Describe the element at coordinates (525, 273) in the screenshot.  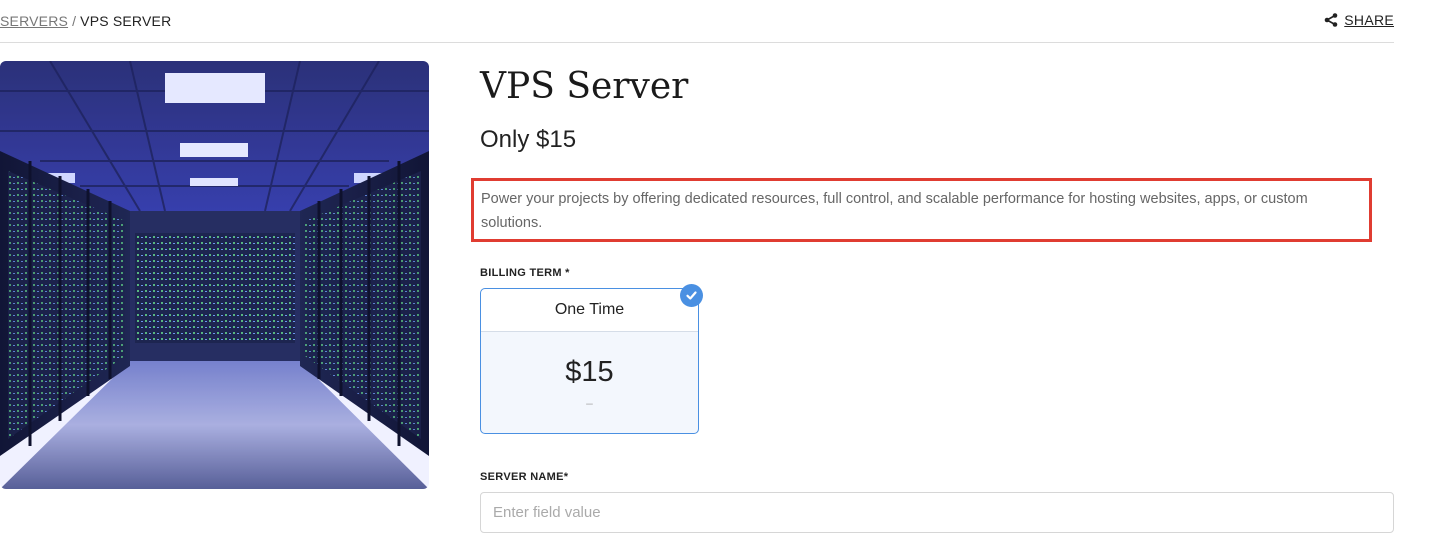
I see `billing-term-label: BILLING TERM *` at that location.